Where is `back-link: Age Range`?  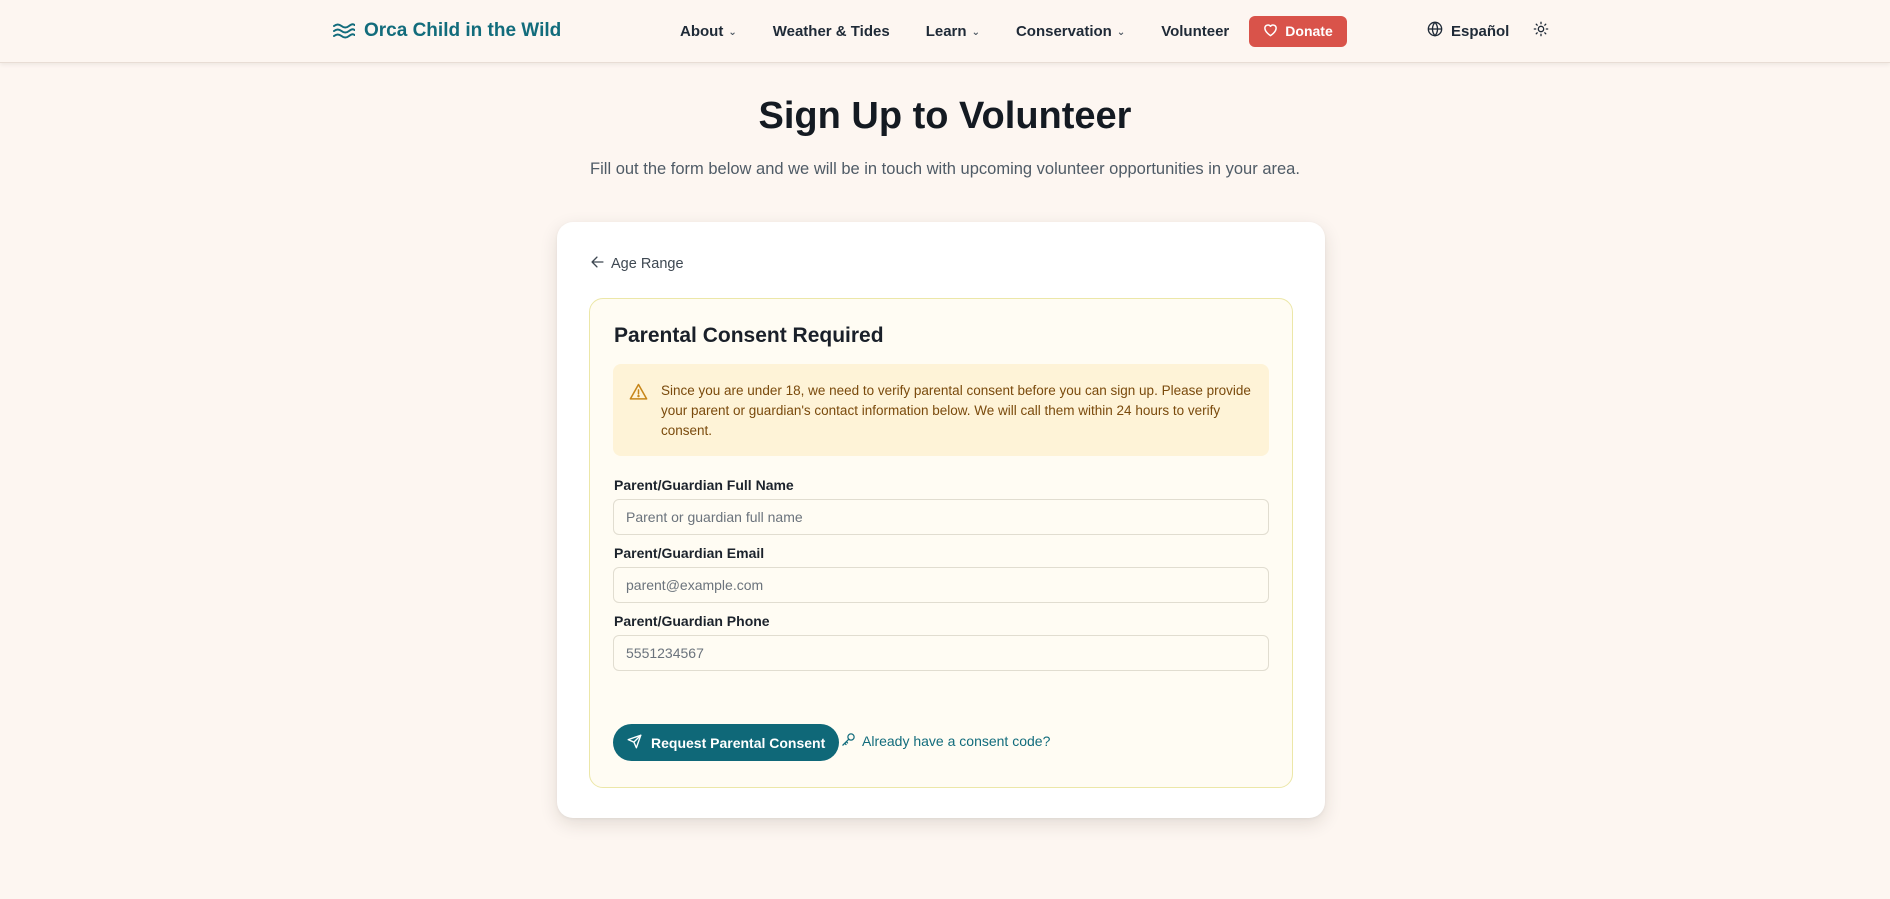 back-link: Age Range is located at coordinates (637, 264).